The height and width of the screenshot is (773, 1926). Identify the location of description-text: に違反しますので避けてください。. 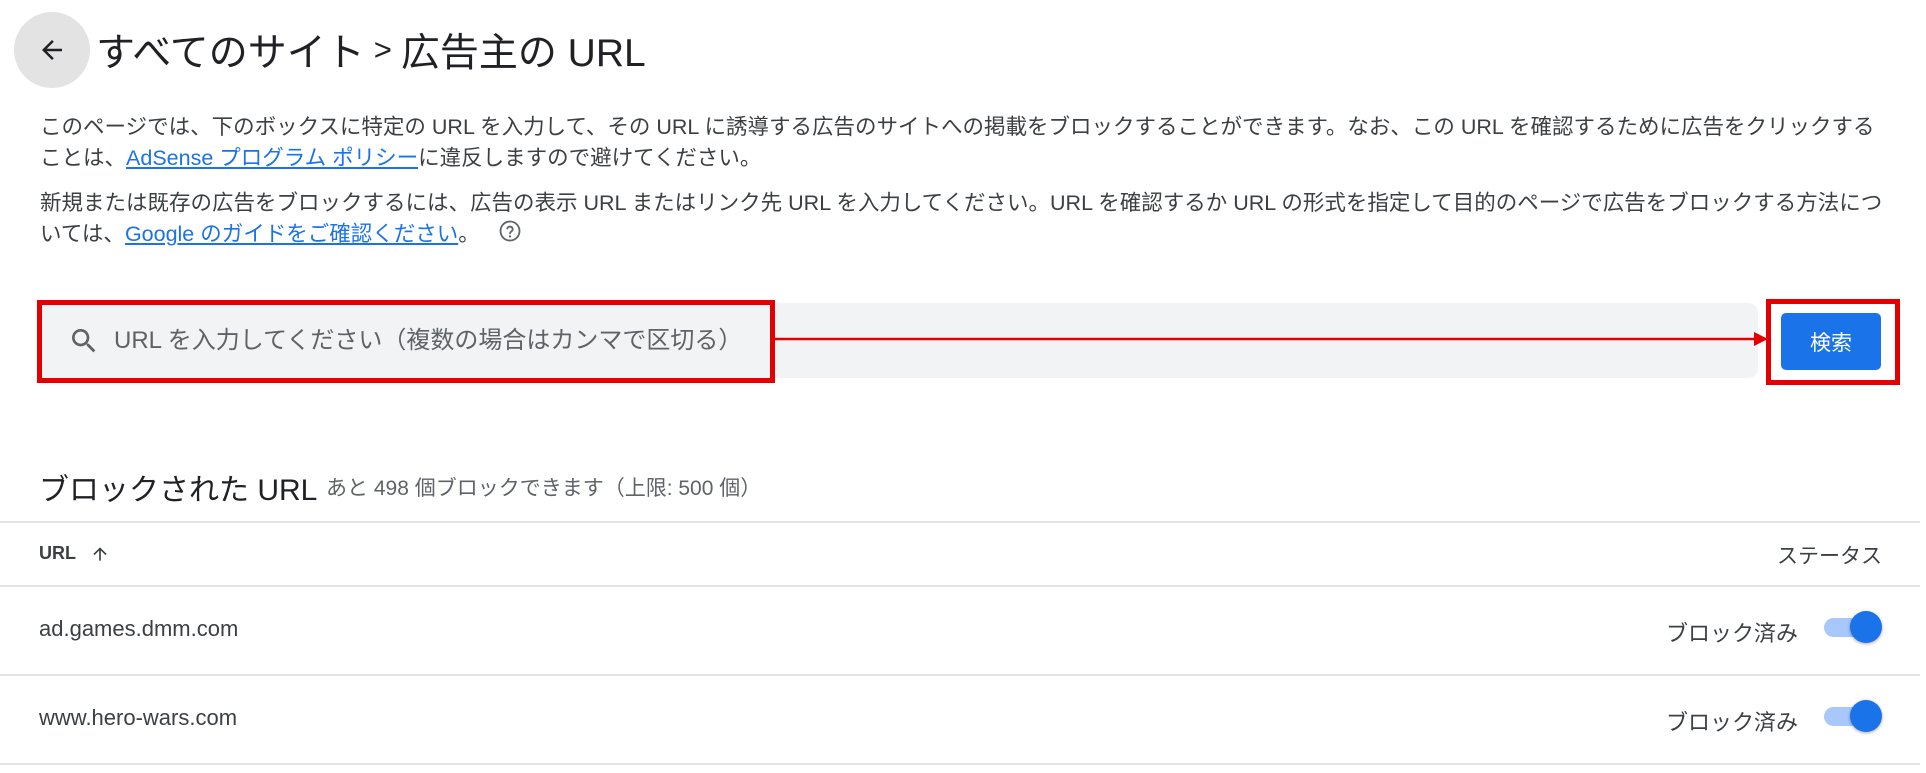
(590, 158).